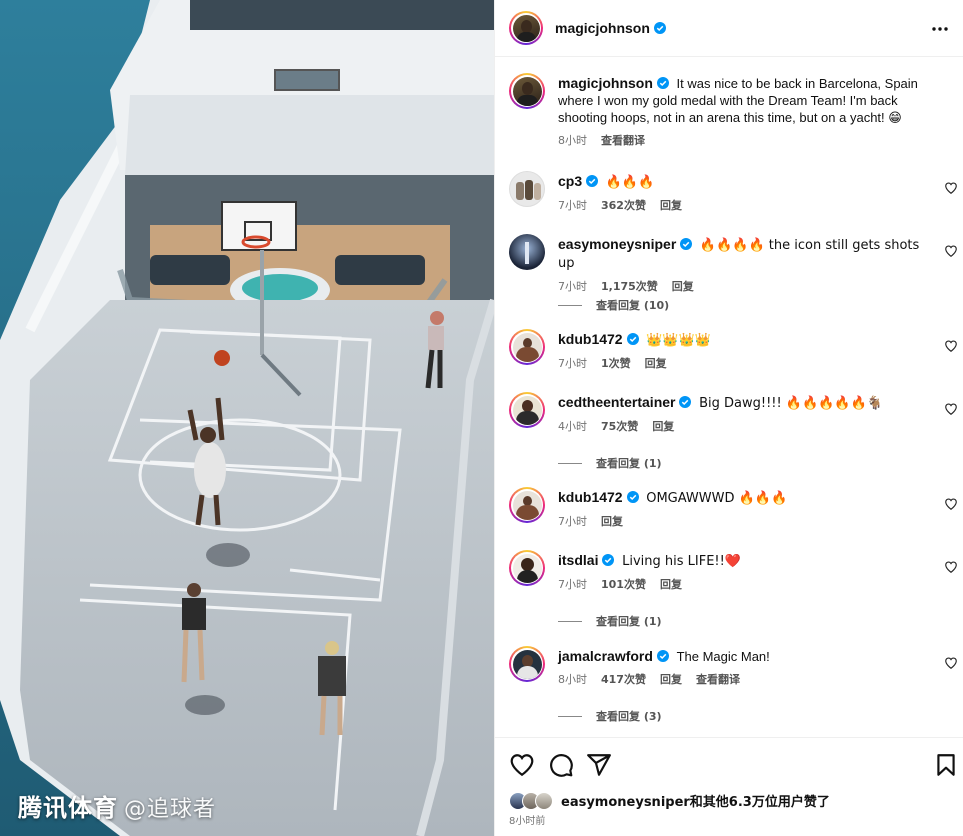 This screenshot has width=963, height=836. I want to click on view-replies-label: 查看回复 (10), so click(633, 305).